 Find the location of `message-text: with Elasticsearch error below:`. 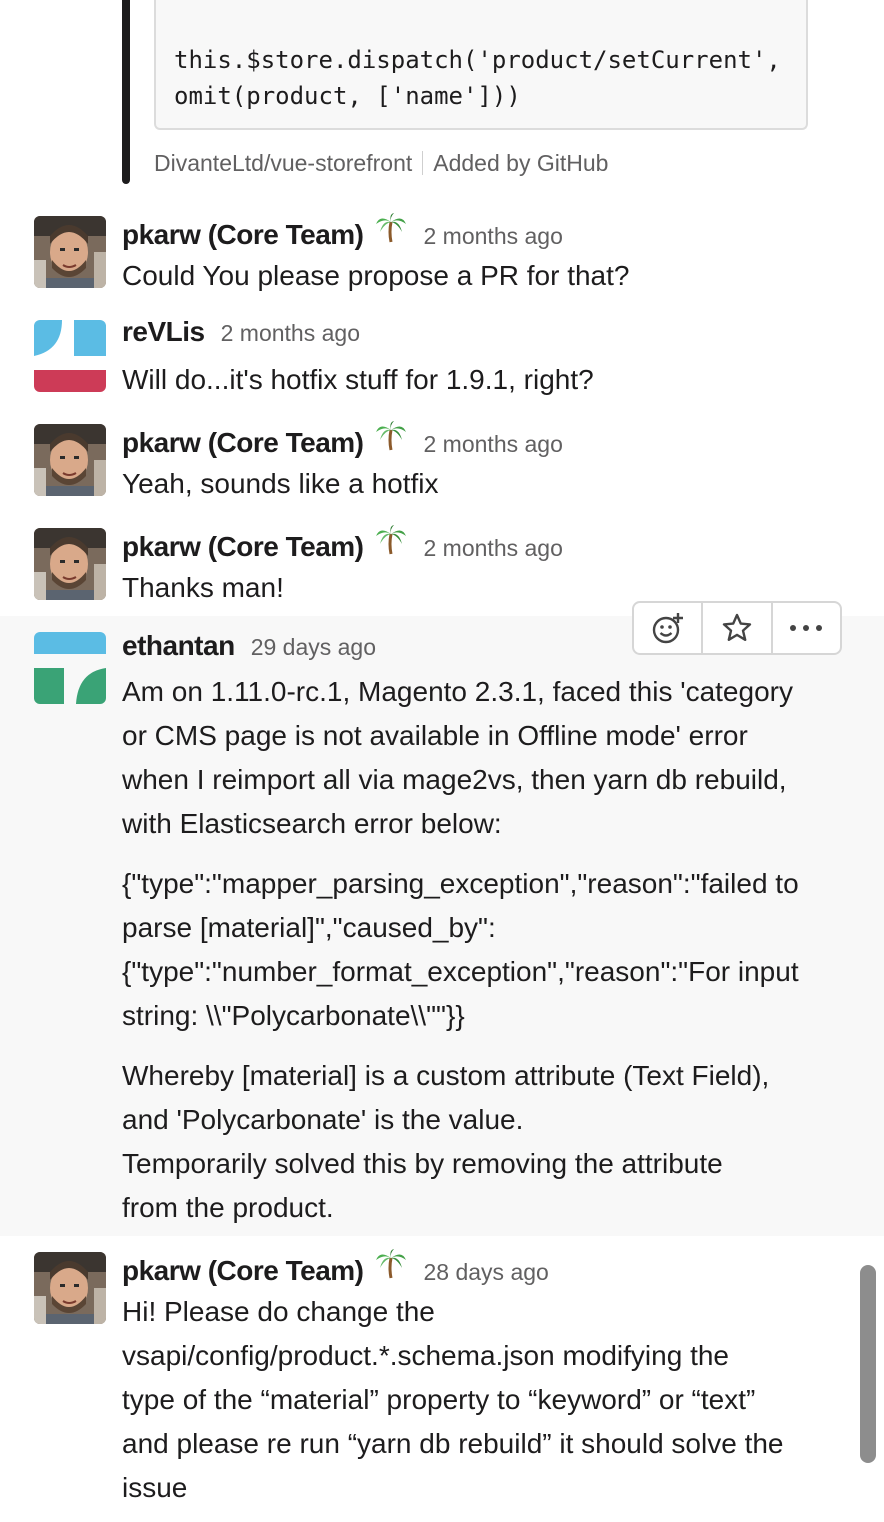

message-text: with Elasticsearch error below: is located at coordinates (312, 823).